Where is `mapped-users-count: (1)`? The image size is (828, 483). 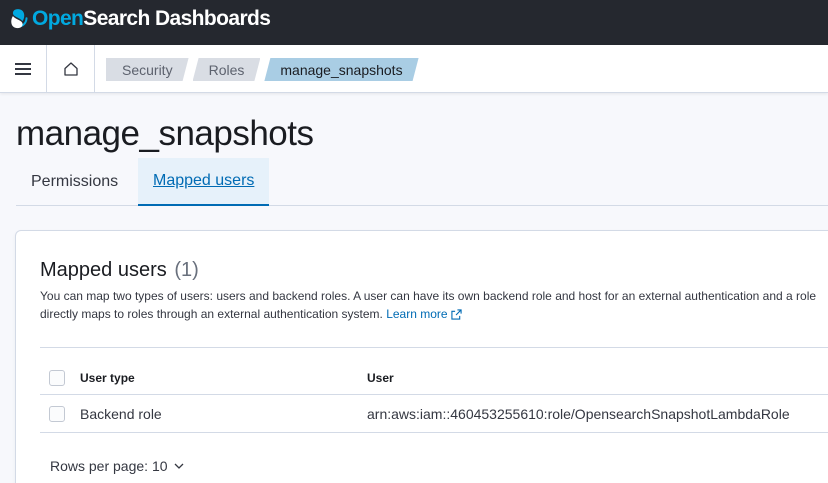 mapped-users-count: (1) is located at coordinates (186, 270).